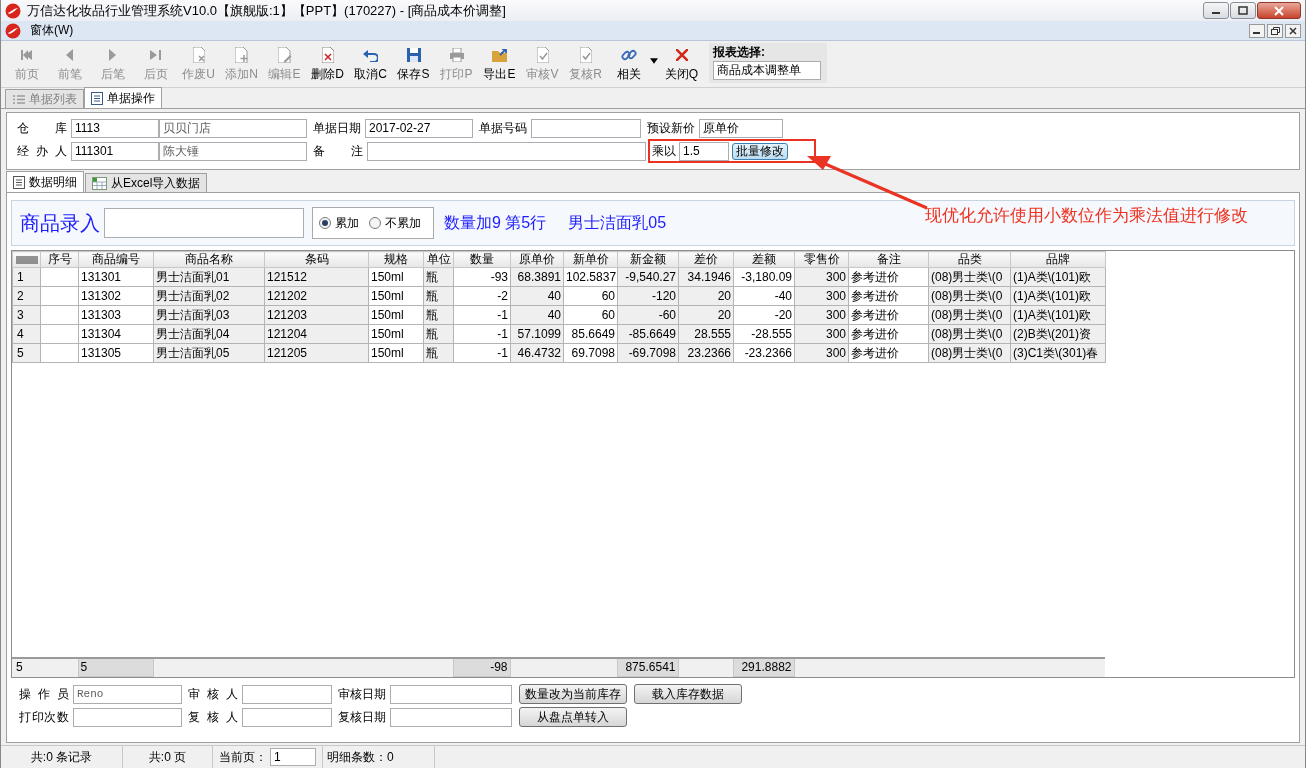 The height and width of the screenshot is (768, 1306). Describe the element at coordinates (127, 694) in the screenshot. I see `input-field: Reno` at that location.